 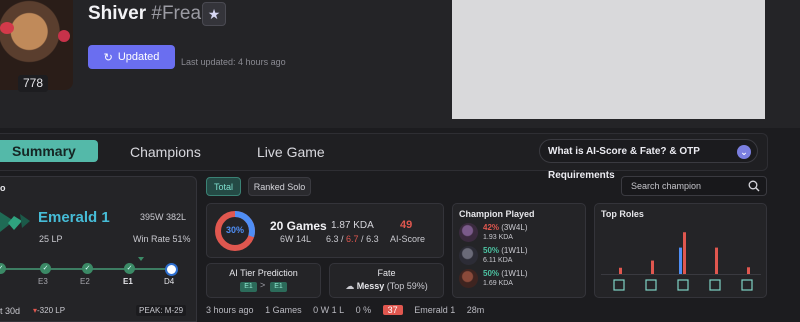 What do you see at coordinates (291, 152) in the screenshot?
I see `tab-live-game: Live Game` at bounding box center [291, 152].